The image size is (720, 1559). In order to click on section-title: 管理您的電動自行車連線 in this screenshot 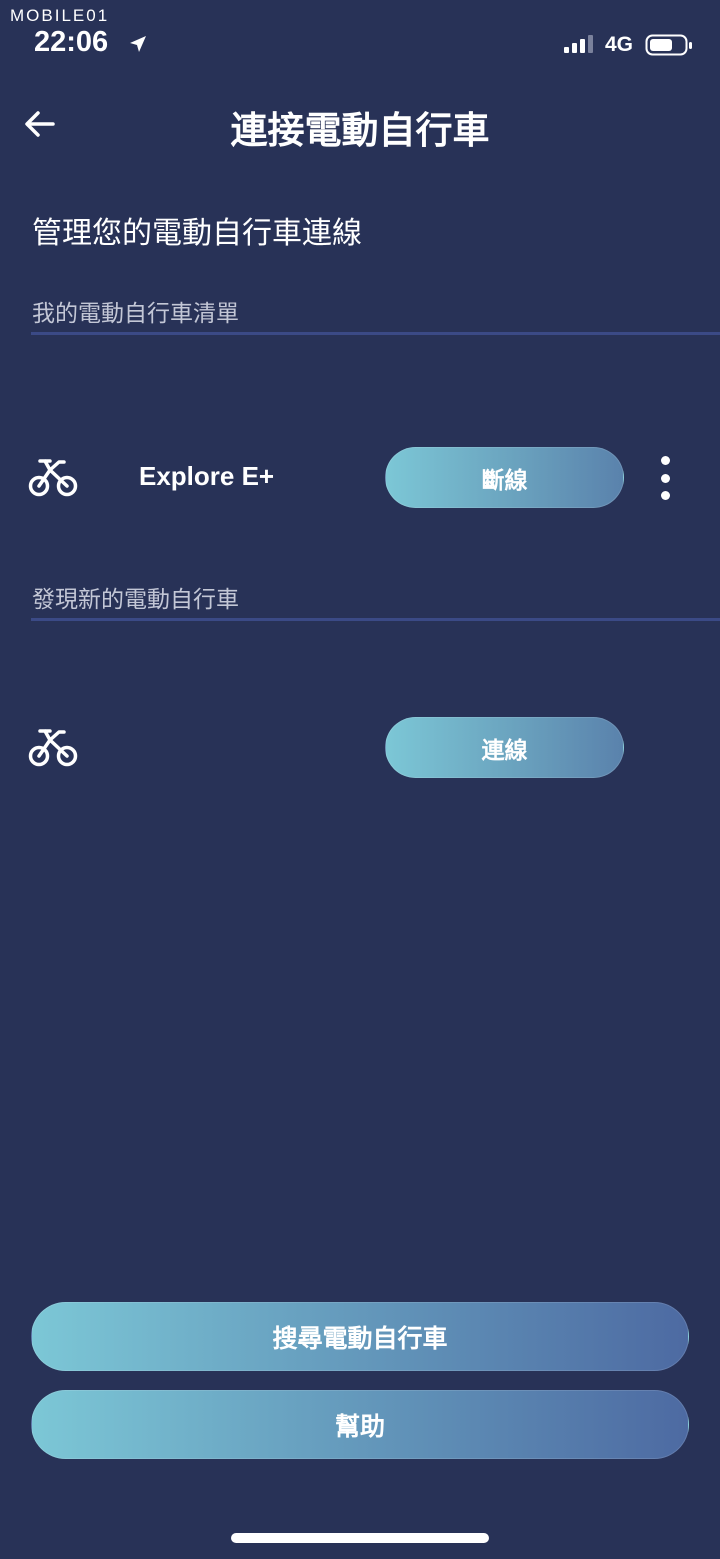, I will do `click(197, 233)`.